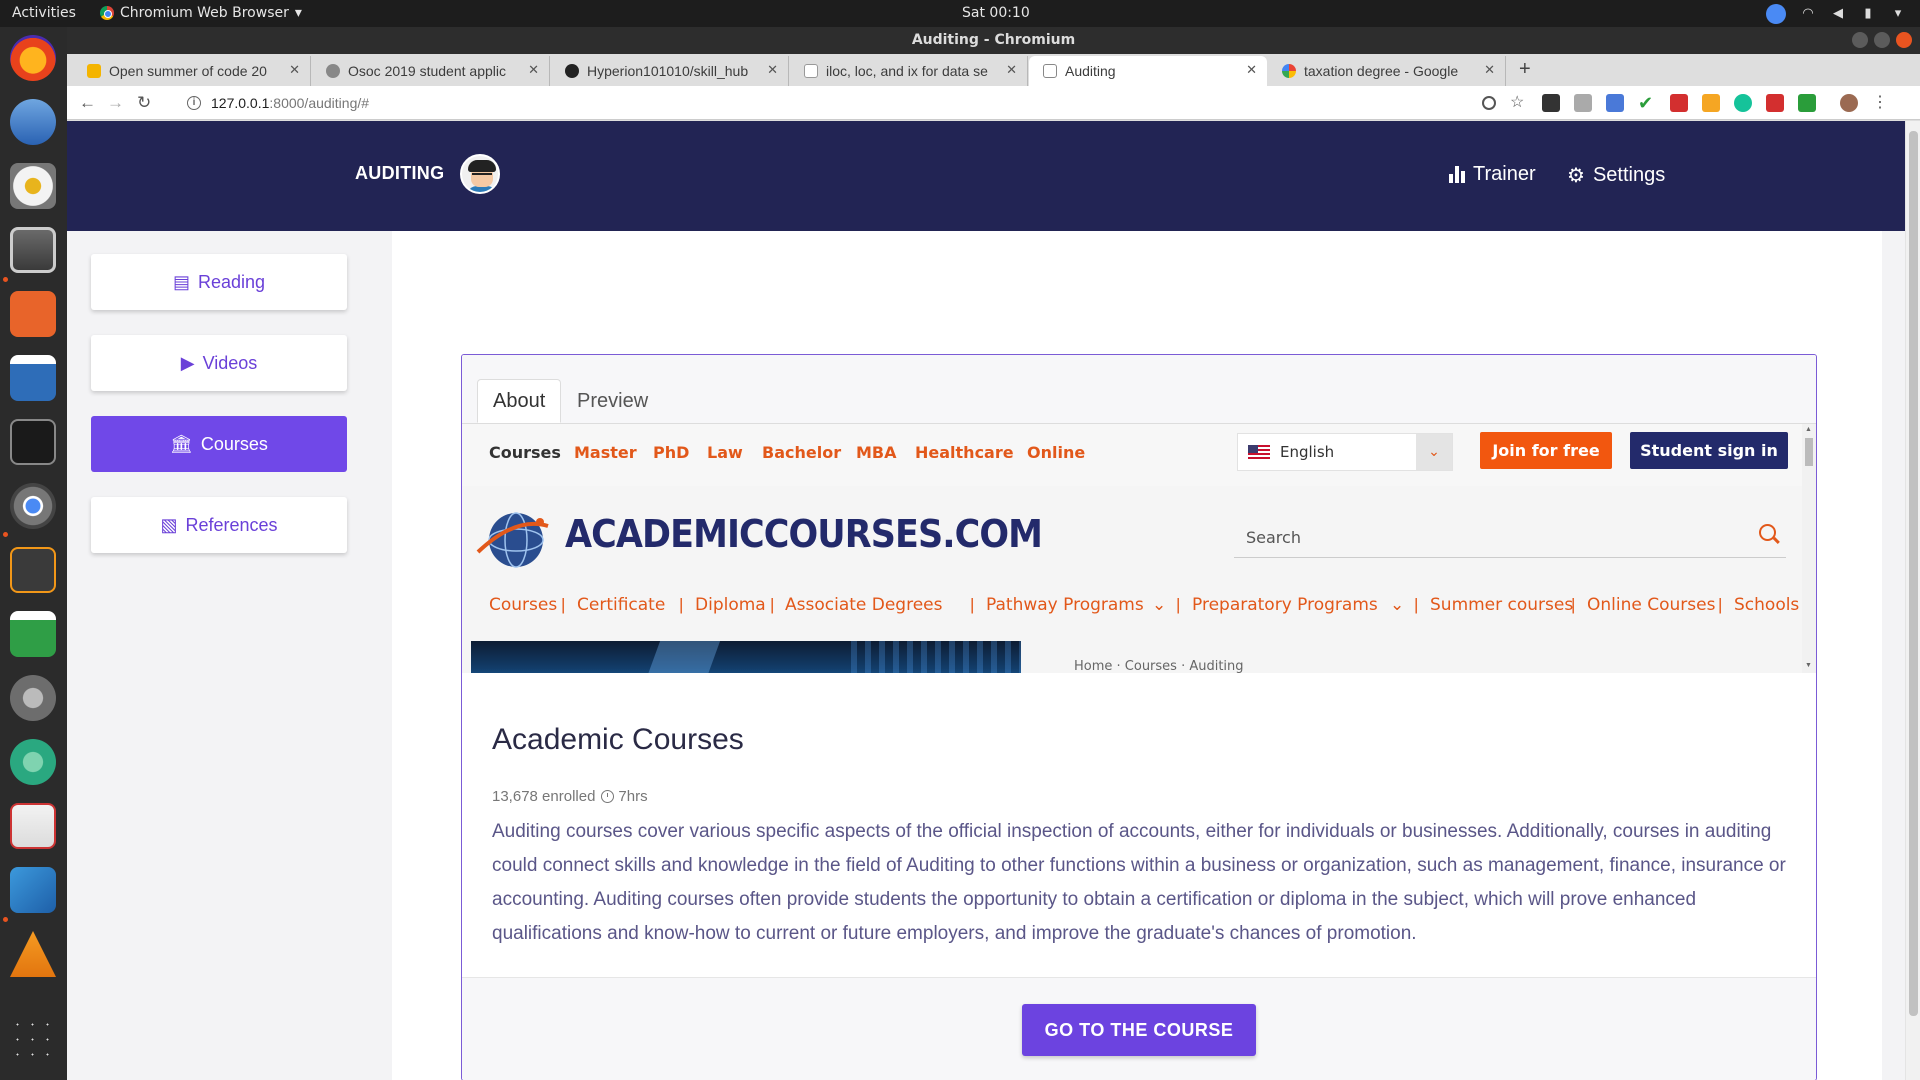 This screenshot has height=1080, width=1920. I want to click on globe-logo-icon, so click(513, 538).